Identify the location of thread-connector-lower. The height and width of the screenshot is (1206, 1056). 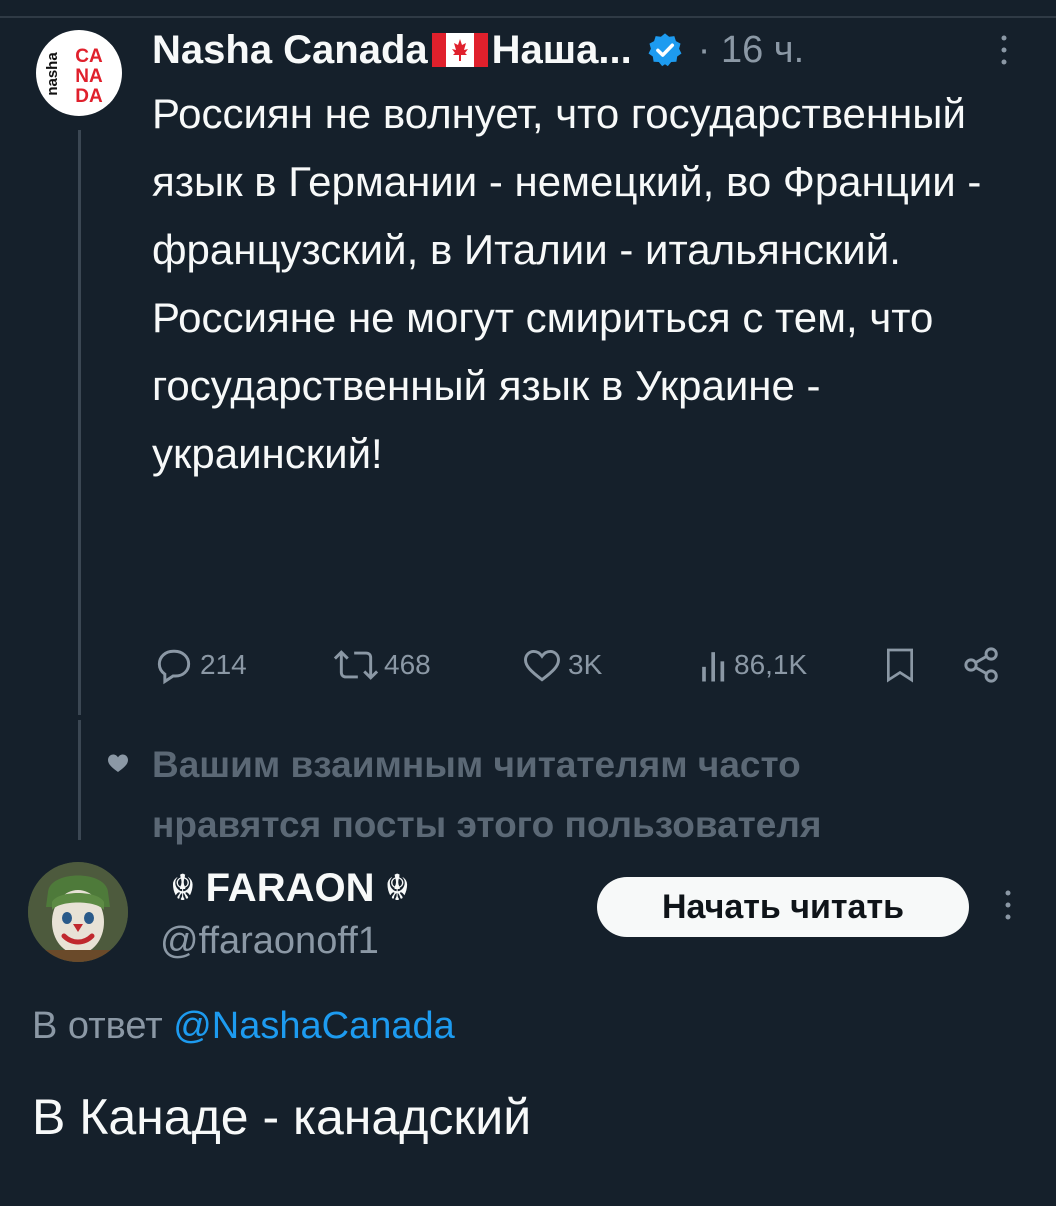
(79, 780).